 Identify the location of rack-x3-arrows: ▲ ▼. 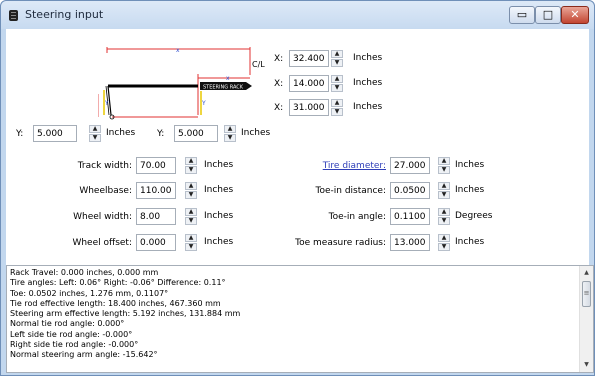
(337, 107).